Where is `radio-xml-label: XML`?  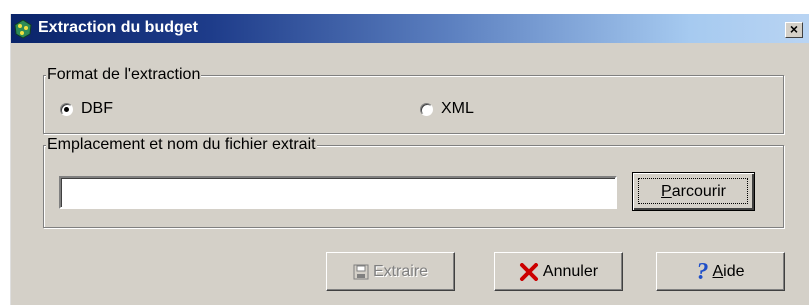 radio-xml-label: XML is located at coordinates (457, 108).